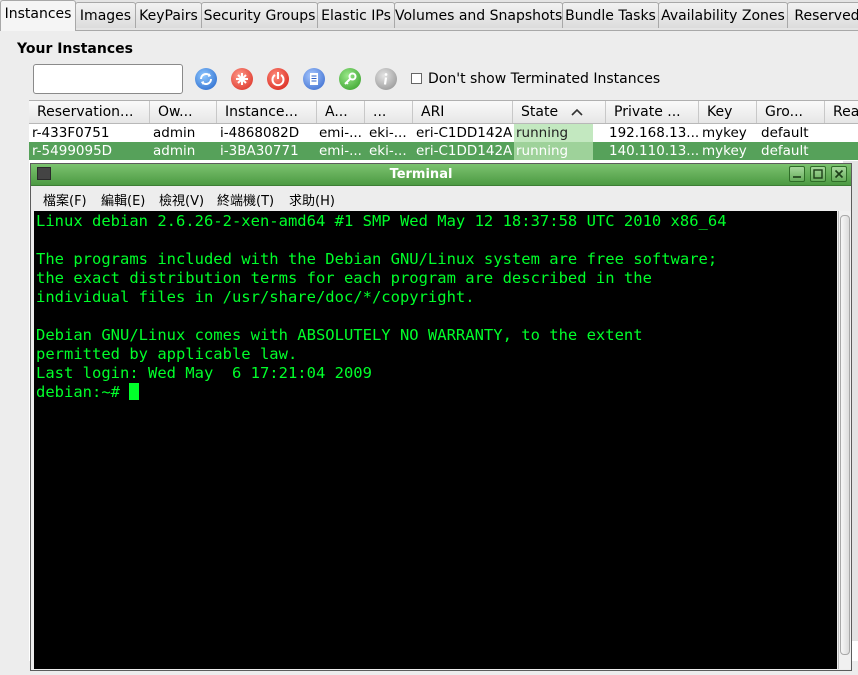  I want to click on terminal-scrollbar, so click(844, 440).